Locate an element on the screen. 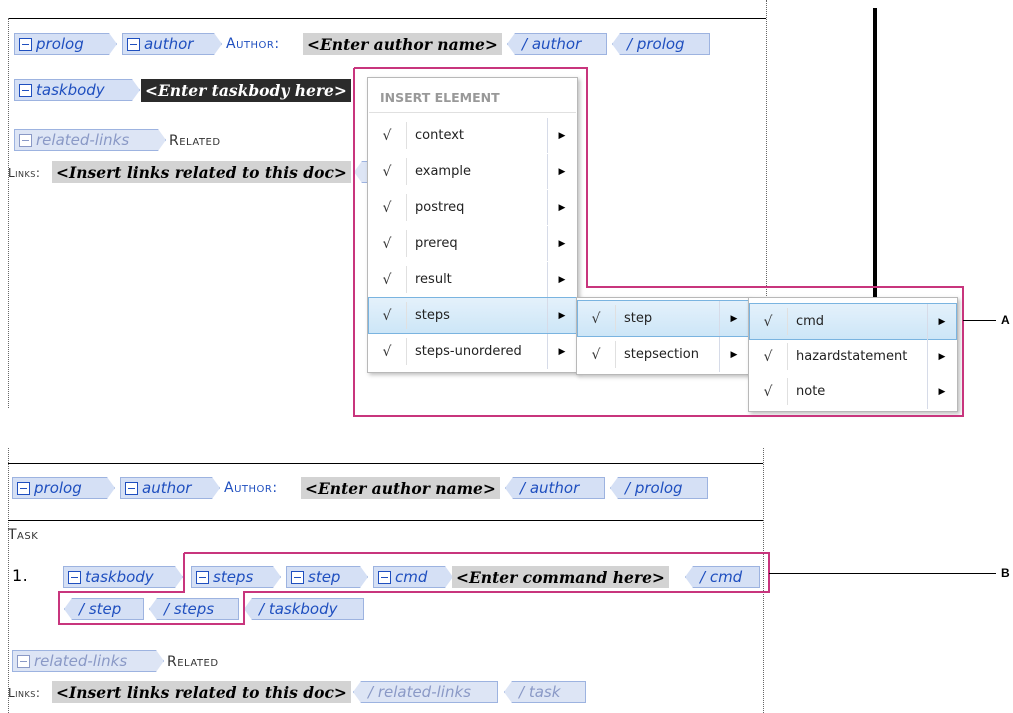  links-label-2: Links: is located at coordinates (24, 693).